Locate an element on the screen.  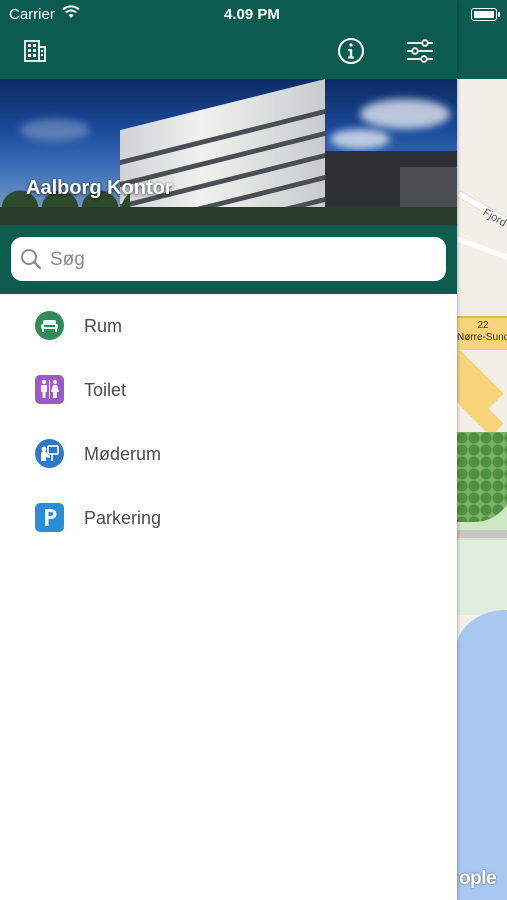
ground is located at coordinates (228, 216).